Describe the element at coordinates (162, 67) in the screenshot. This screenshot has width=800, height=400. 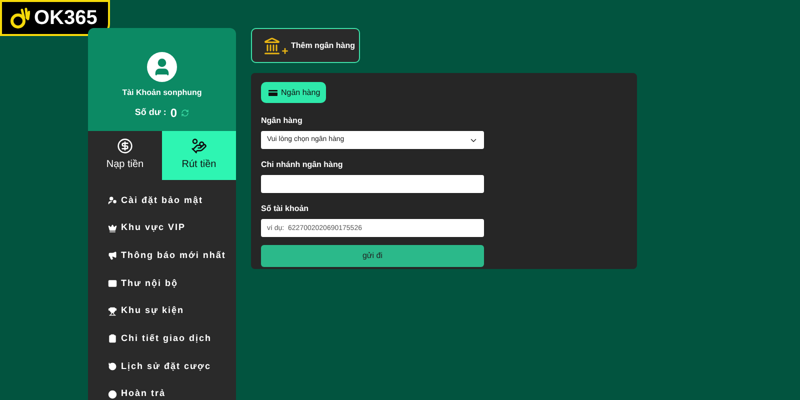
I see `avatar-icon` at that location.